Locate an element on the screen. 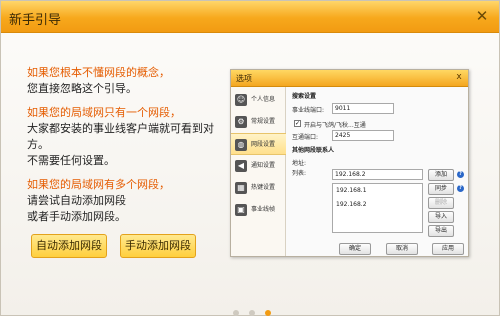 This screenshot has width=500, height=316. address-label: 地址: is located at coordinates (299, 163).